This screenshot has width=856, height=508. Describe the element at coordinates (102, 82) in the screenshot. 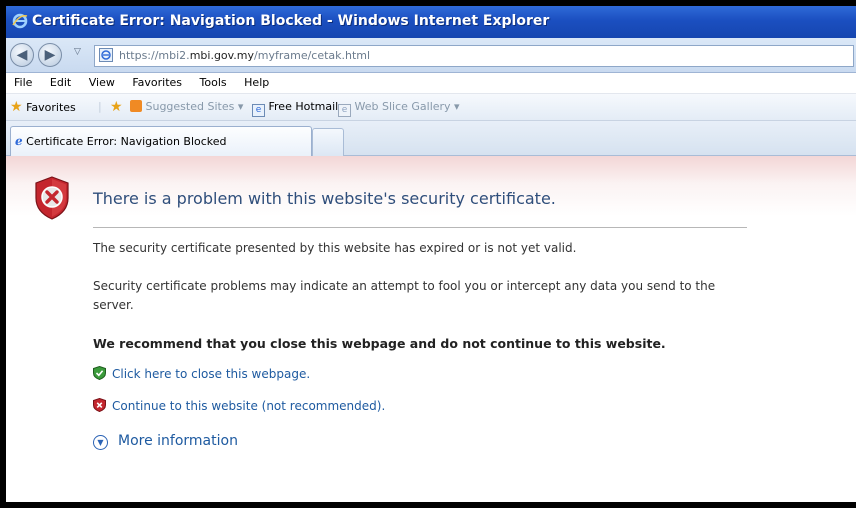

I see `menu-view: View` at that location.